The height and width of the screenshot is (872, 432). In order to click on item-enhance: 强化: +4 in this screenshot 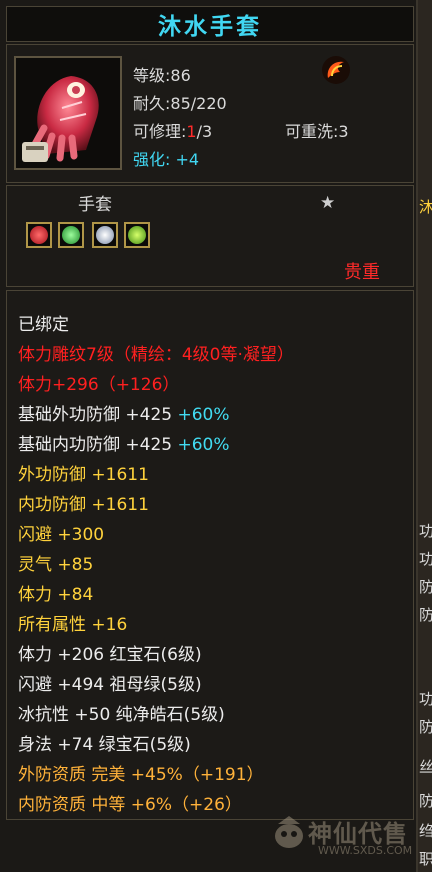, I will do `click(166, 159)`.